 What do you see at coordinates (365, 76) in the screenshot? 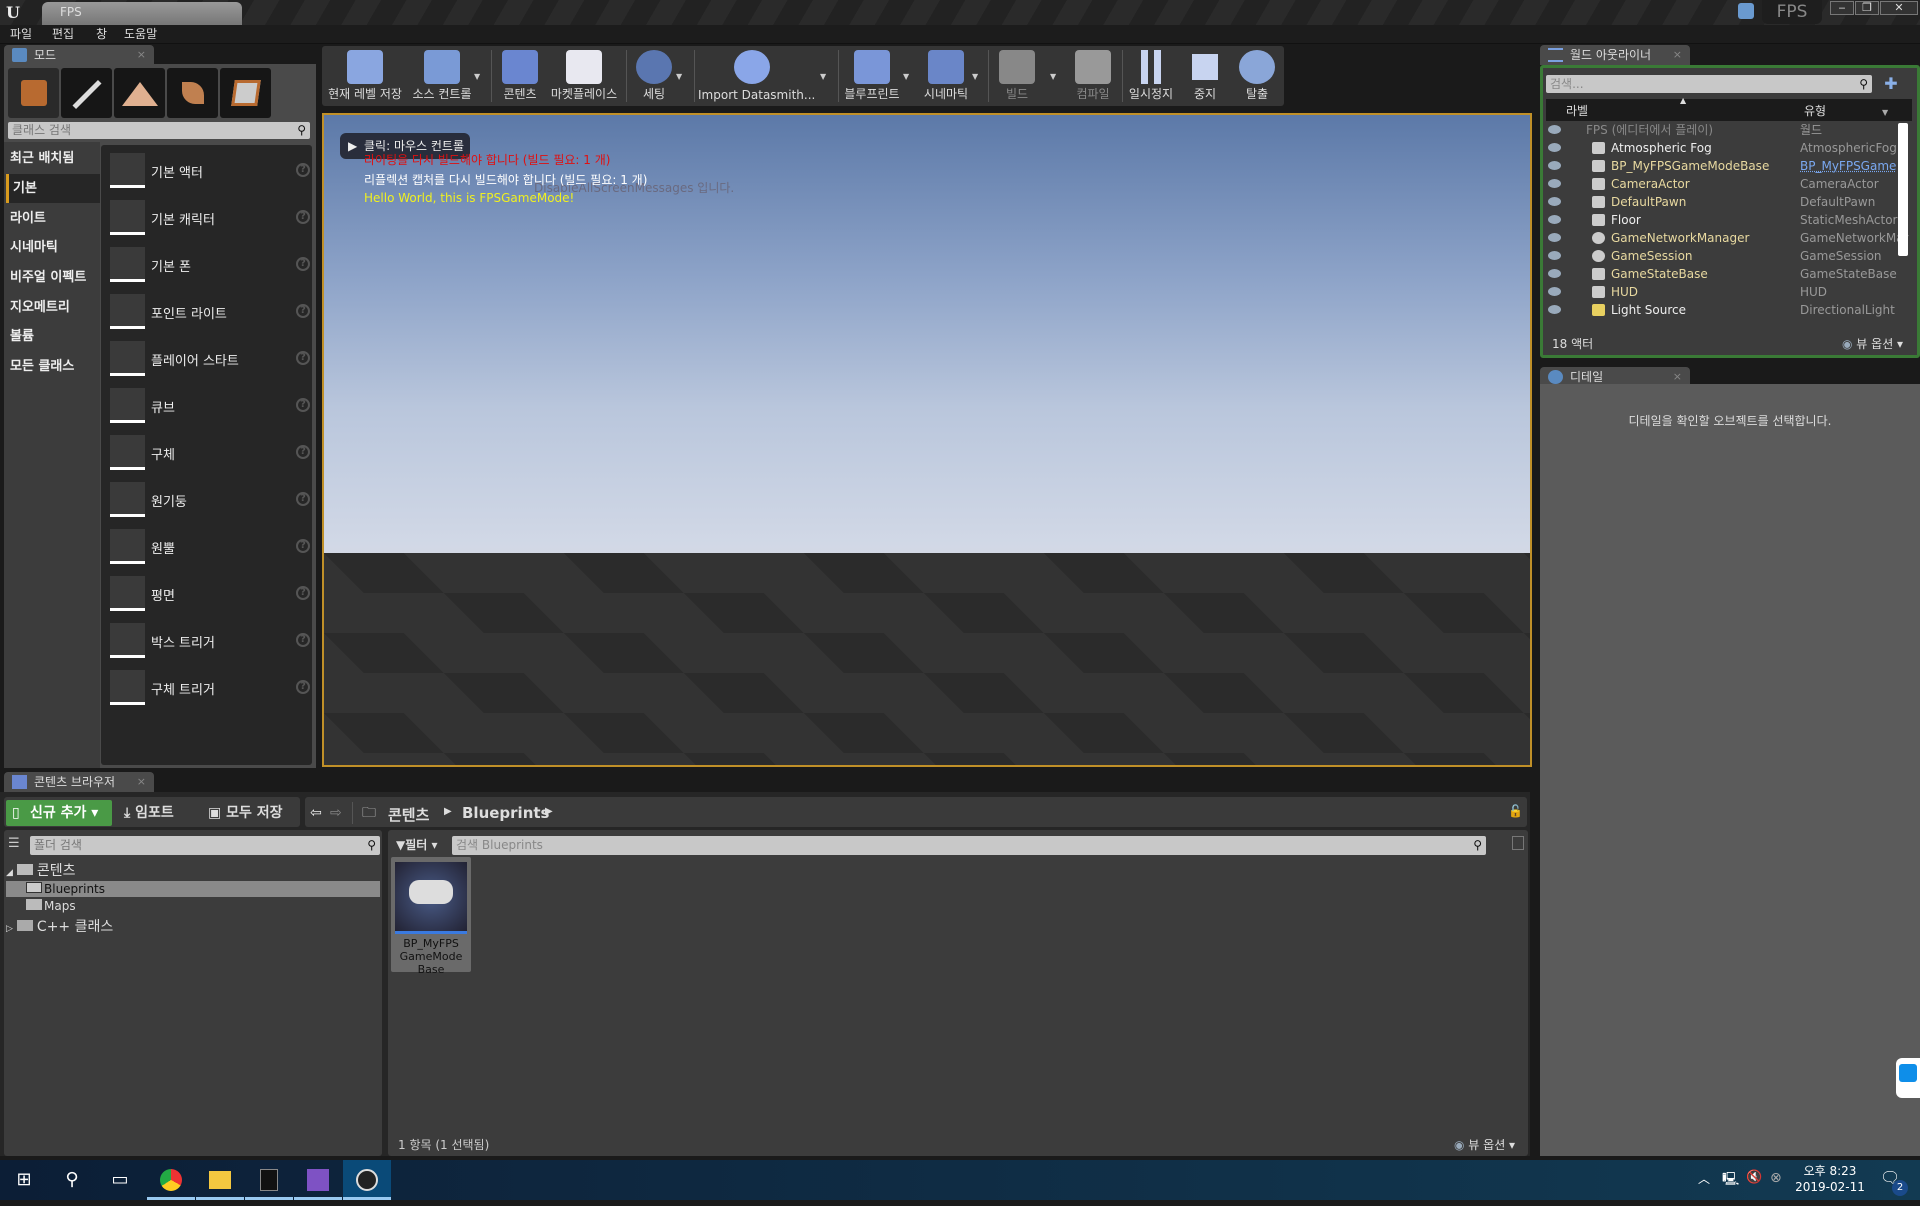
I see `save-level-button: 현재 레벨 저장` at bounding box center [365, 76].